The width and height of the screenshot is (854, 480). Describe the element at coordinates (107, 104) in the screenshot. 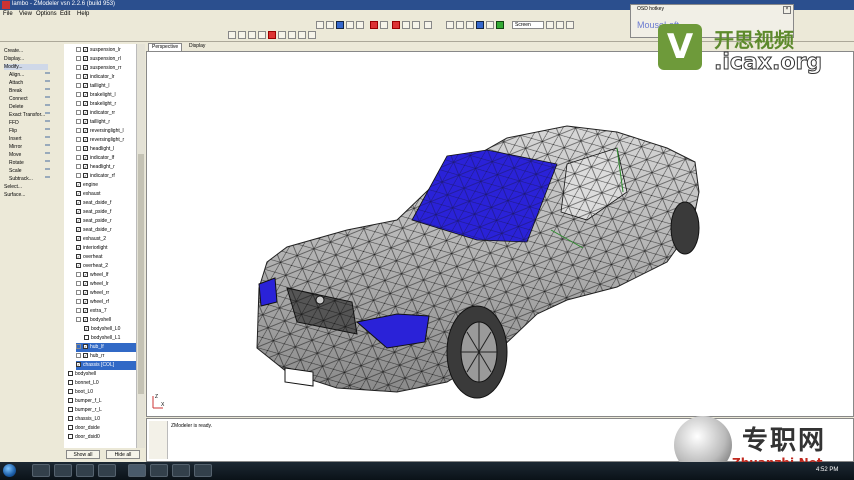

I see `tree-item: ✓ brakelight_r` at that location.